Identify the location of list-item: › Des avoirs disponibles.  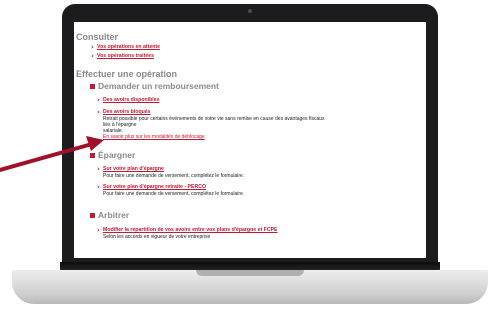
(259, 100).